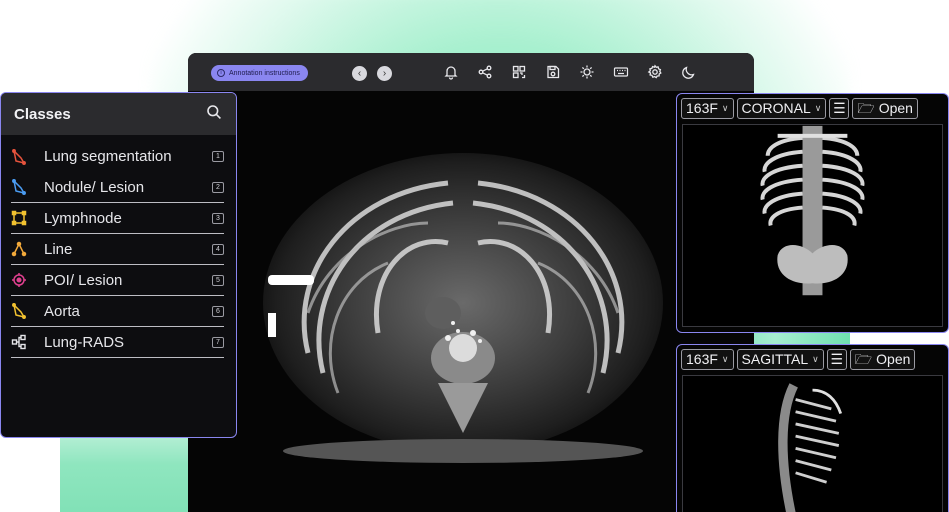 The height and width of the screenshot is (512, 949). What do you see at coordinates (117, 311) in the screenshot?
I see `class-item-aorta: Aorta 6` at bounding box center [117, 311].